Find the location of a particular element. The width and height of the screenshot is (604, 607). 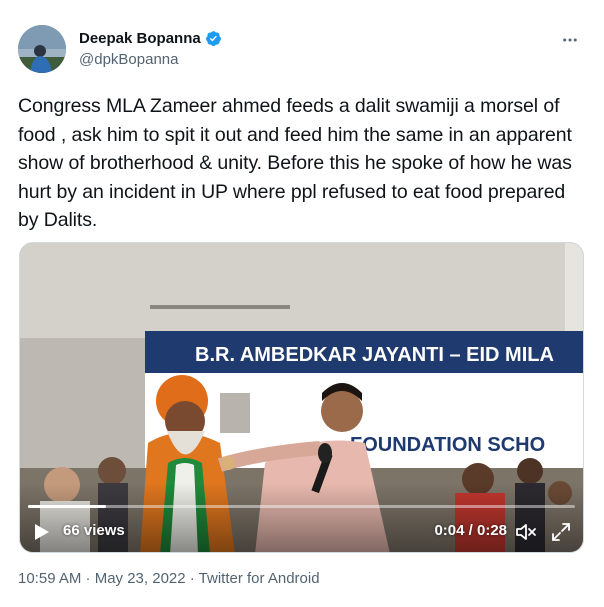

video-progress-bar is located at coordinates (301, 506).